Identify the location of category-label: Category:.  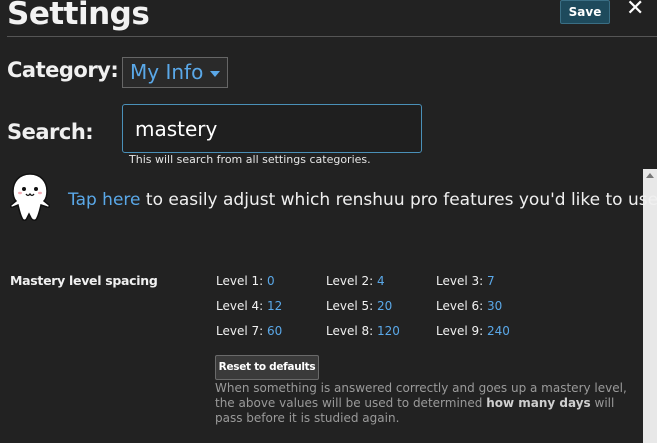
(63, 70).